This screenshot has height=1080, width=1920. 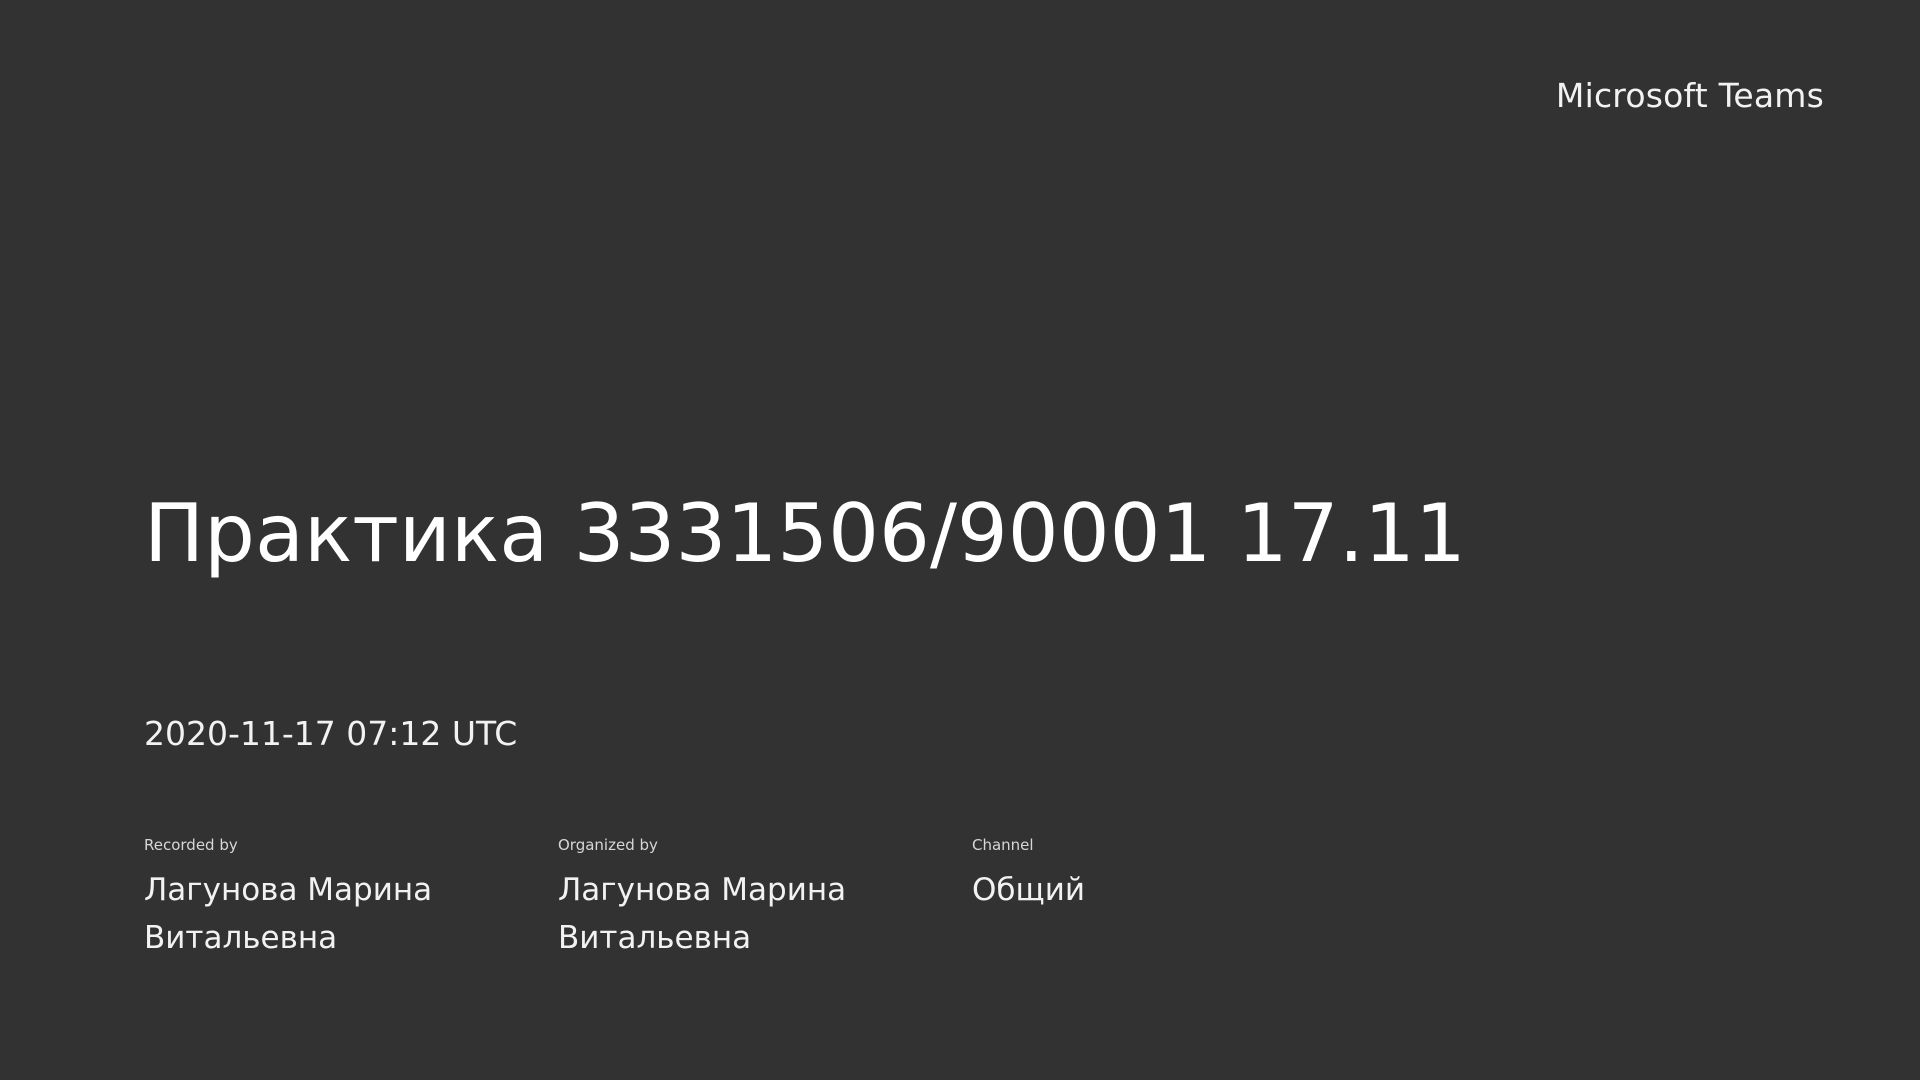 I want to click on channel-section: Channel Общий, so click(x=1137, y=875).